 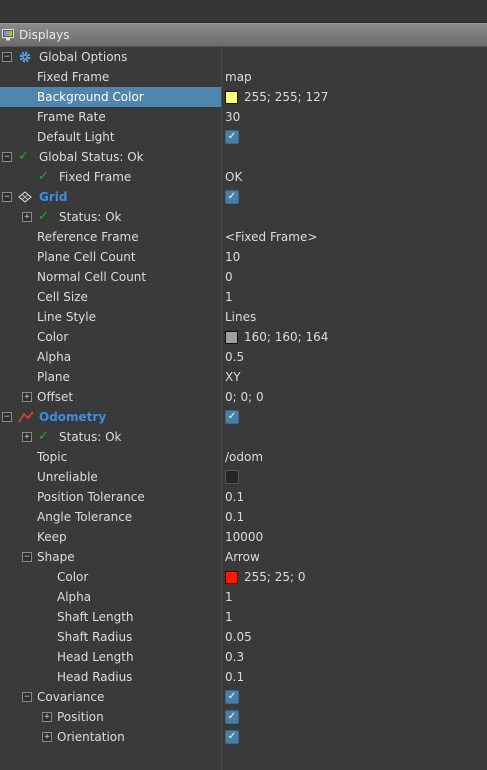 I want to click on tree-row-reference-frame: Reference Frame <Fixed Frame>, so click(x=243, y=237).